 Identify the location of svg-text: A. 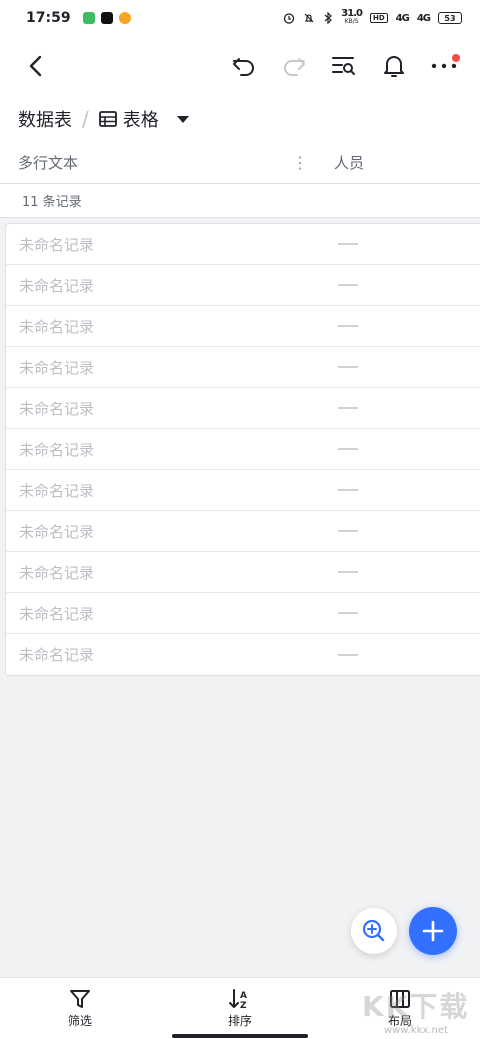
(243, 996).